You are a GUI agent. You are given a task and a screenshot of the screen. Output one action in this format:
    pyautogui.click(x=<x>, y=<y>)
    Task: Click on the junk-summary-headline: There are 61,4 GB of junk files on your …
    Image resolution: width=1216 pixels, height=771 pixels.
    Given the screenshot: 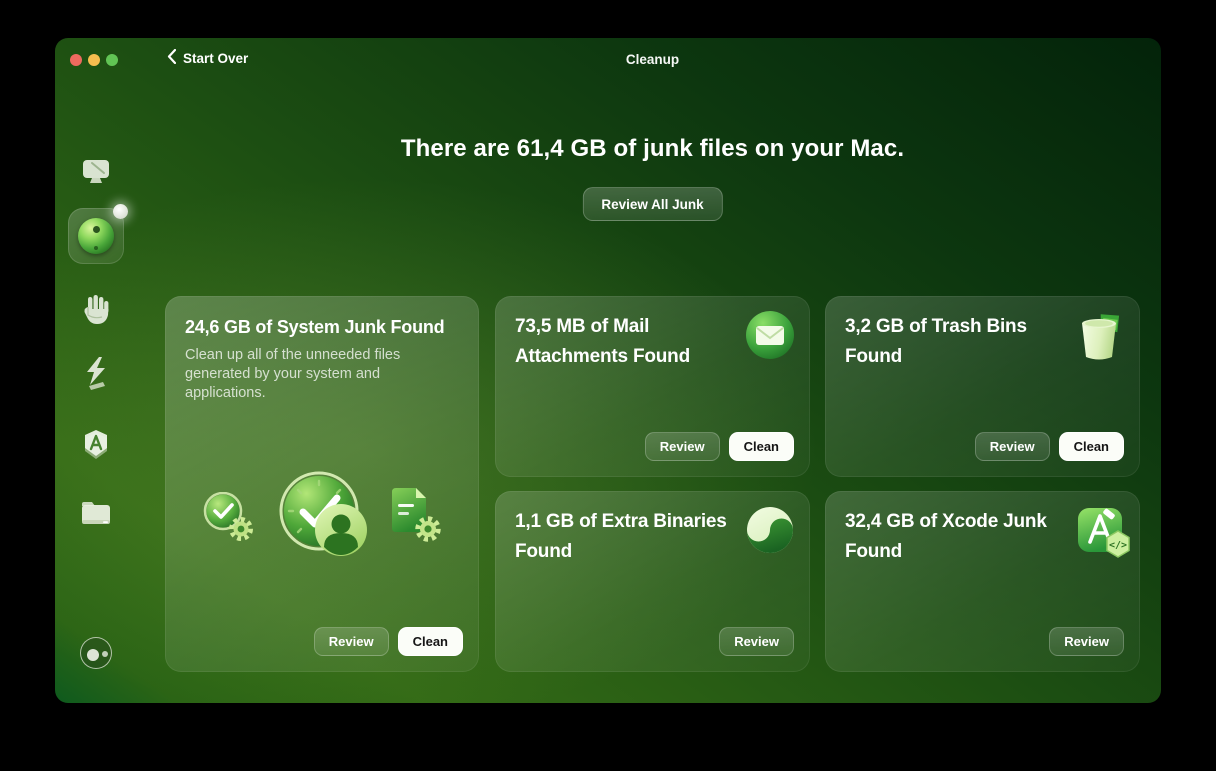 What is the action you would take?
    pyautogui.click(x=652, y=148)
    